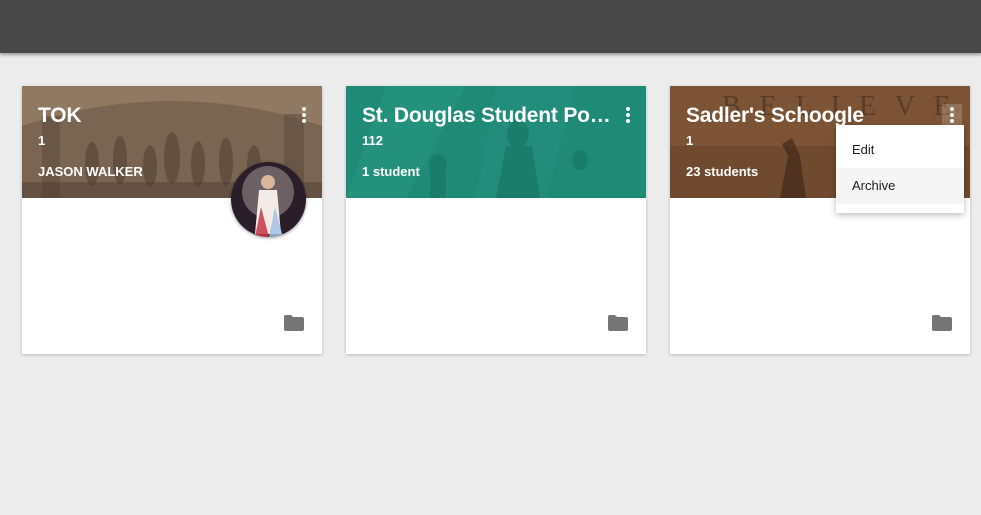 The image size is (981, 515). Describe the element at coordinates (487, 116) in the screenshot. I see `class-title: St. Douglas Student Portfolio` at that location.